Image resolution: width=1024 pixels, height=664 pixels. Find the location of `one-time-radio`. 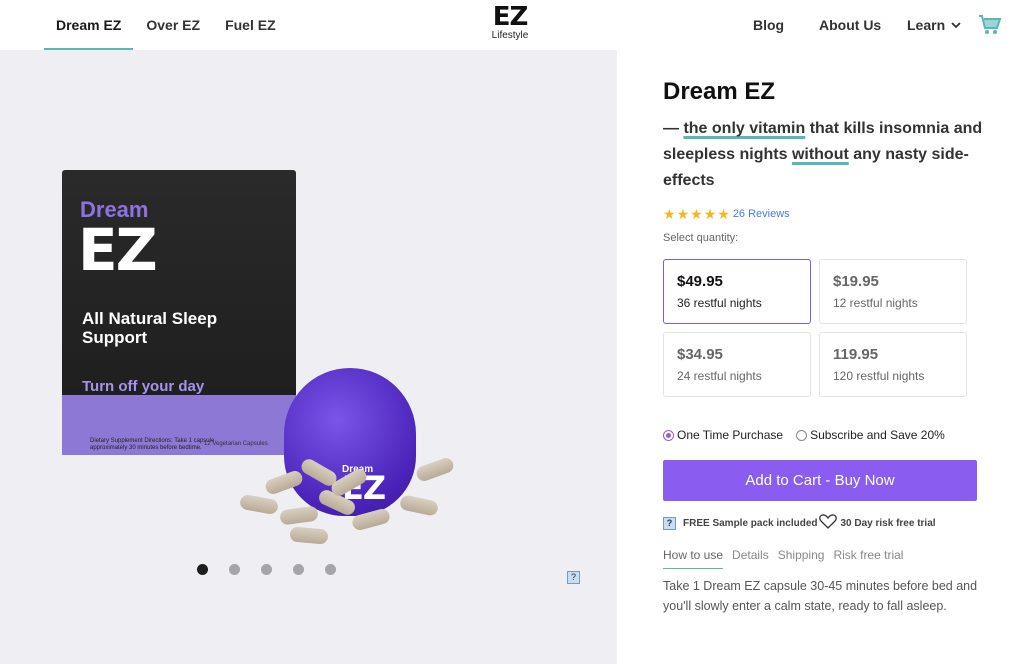

one-time-radio is located at coordinates (668, 435).